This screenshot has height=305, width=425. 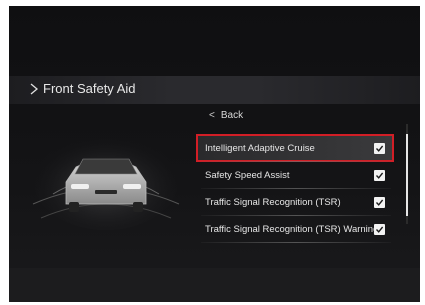 What do you see at coordinates (212, 115) in the screenshot?
I see `chevron-left-icon: <` at bounding box center [212, 115].